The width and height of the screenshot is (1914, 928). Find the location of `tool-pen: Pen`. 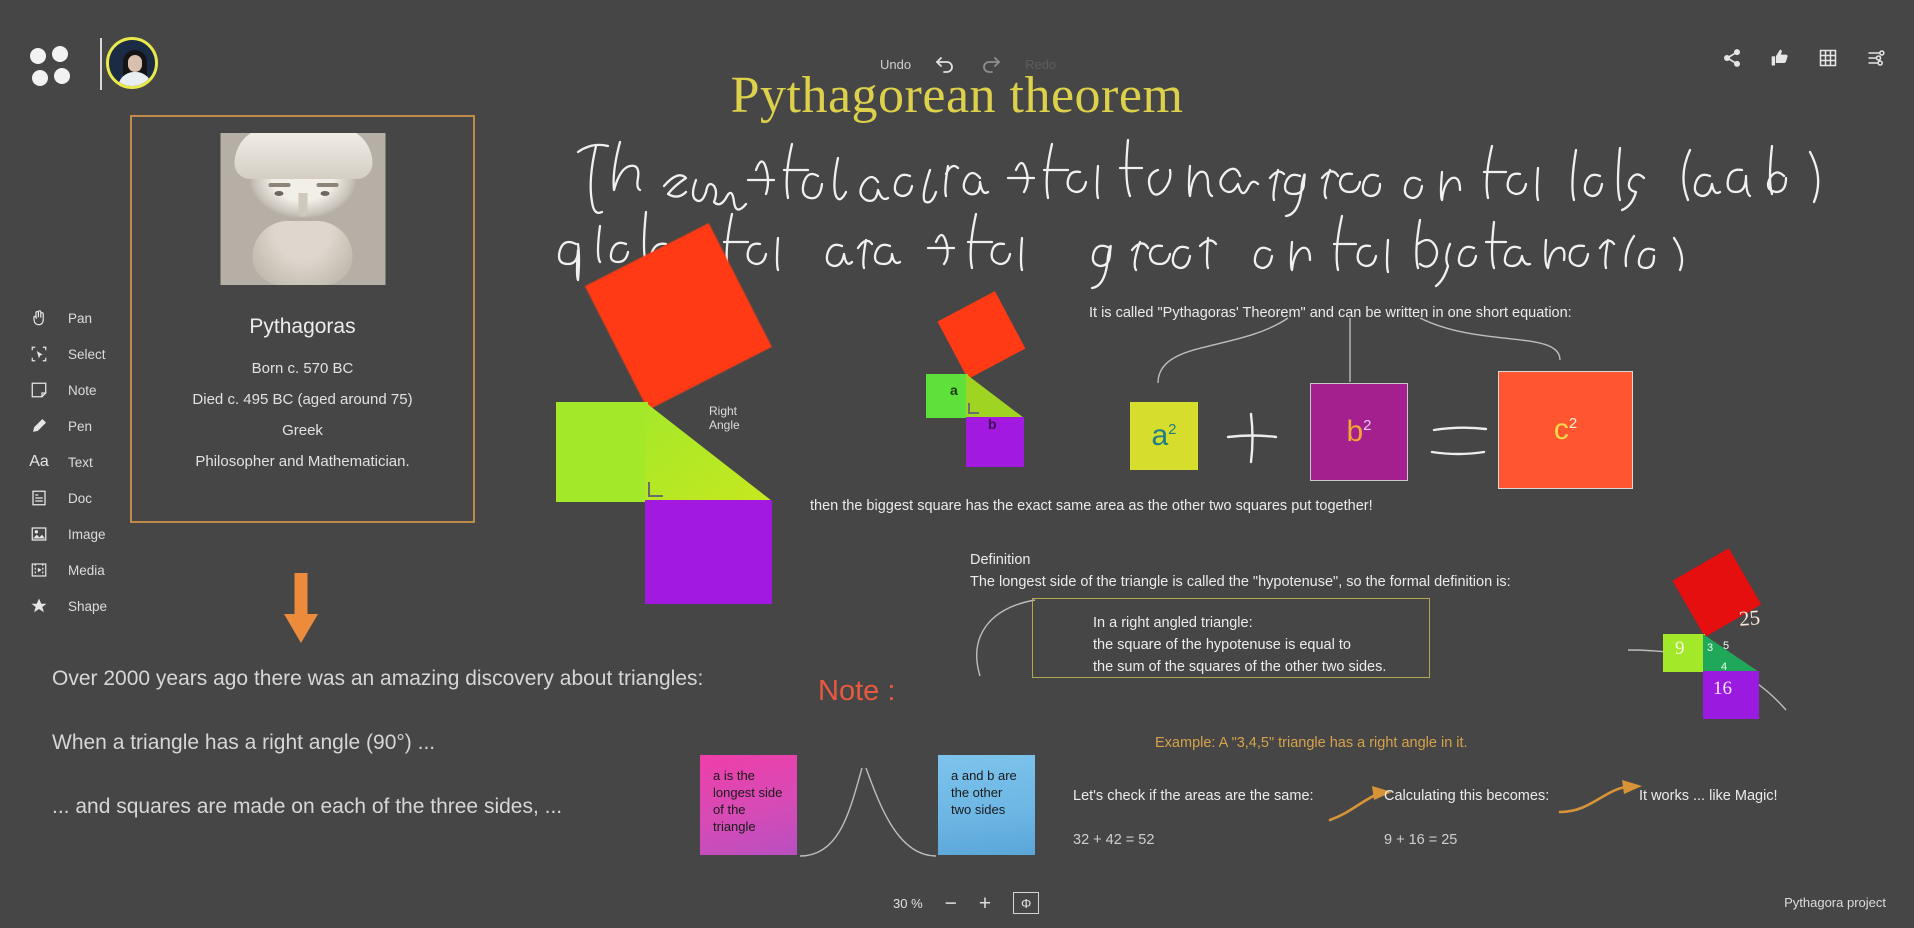

tool-pen: Pen is located at coordinates (67, 426).